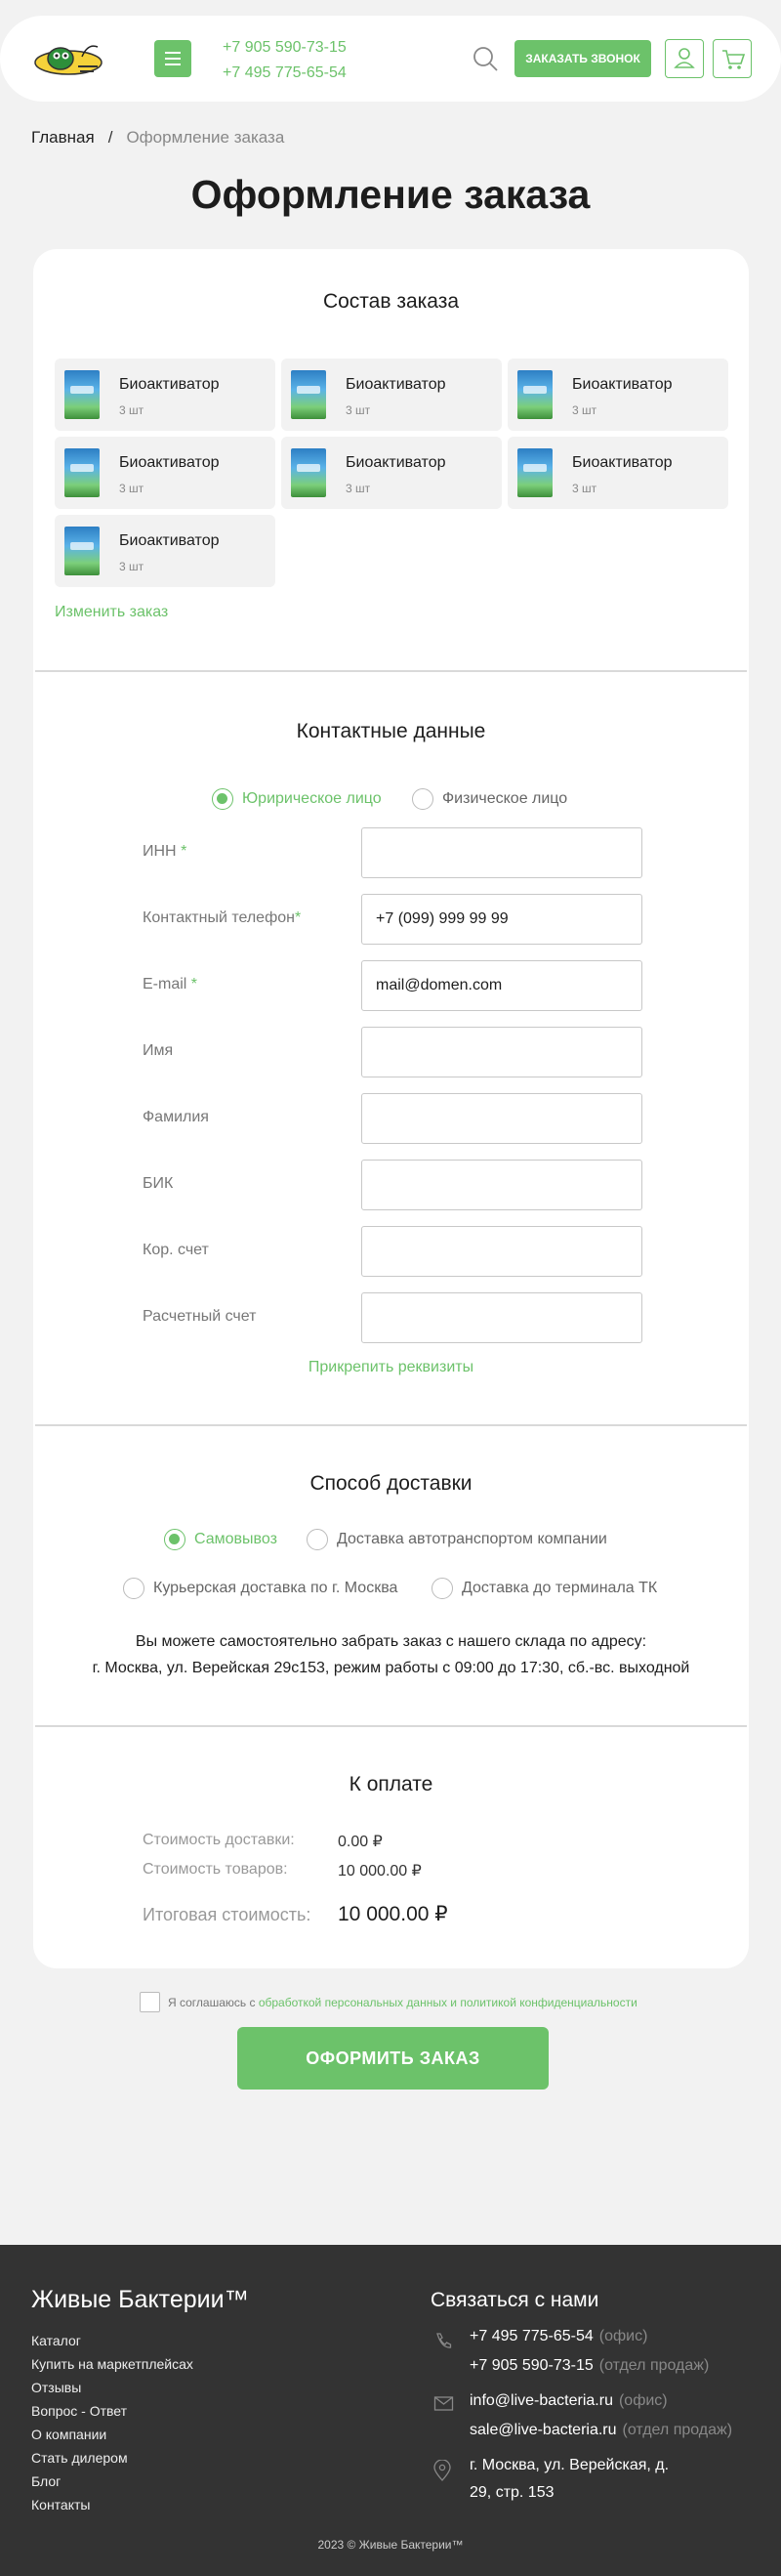  I want to click on delivery-cost-value: 0.00 ₽, so click(360, 1842).